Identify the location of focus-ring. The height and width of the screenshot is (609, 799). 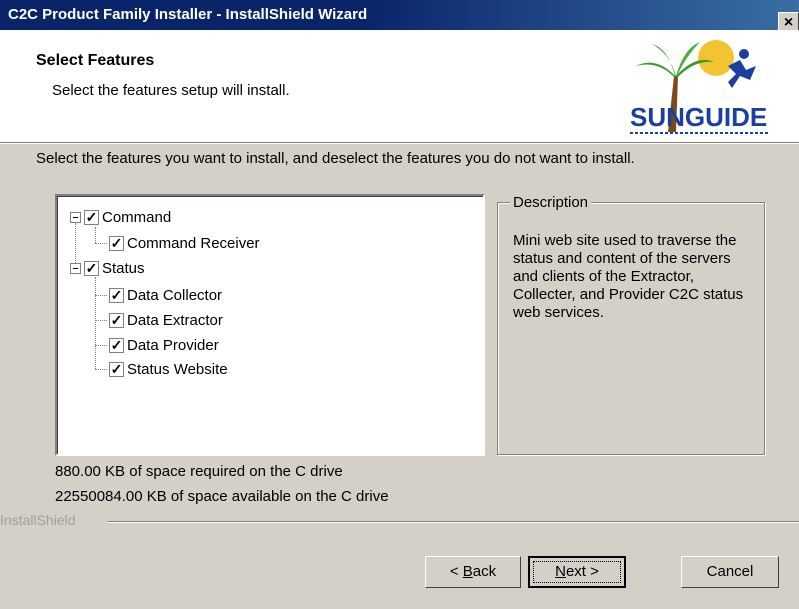
(577, 572).